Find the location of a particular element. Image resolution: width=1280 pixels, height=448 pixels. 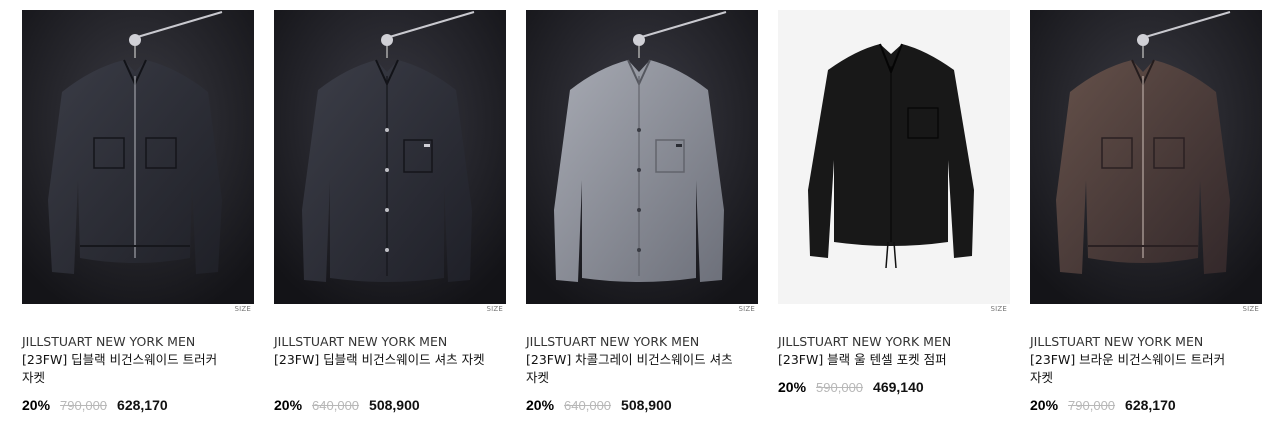

product-name: [23FW] 딥블랙 비건스웨이드 트러커 자켓 is located at coordinates (132, 369).